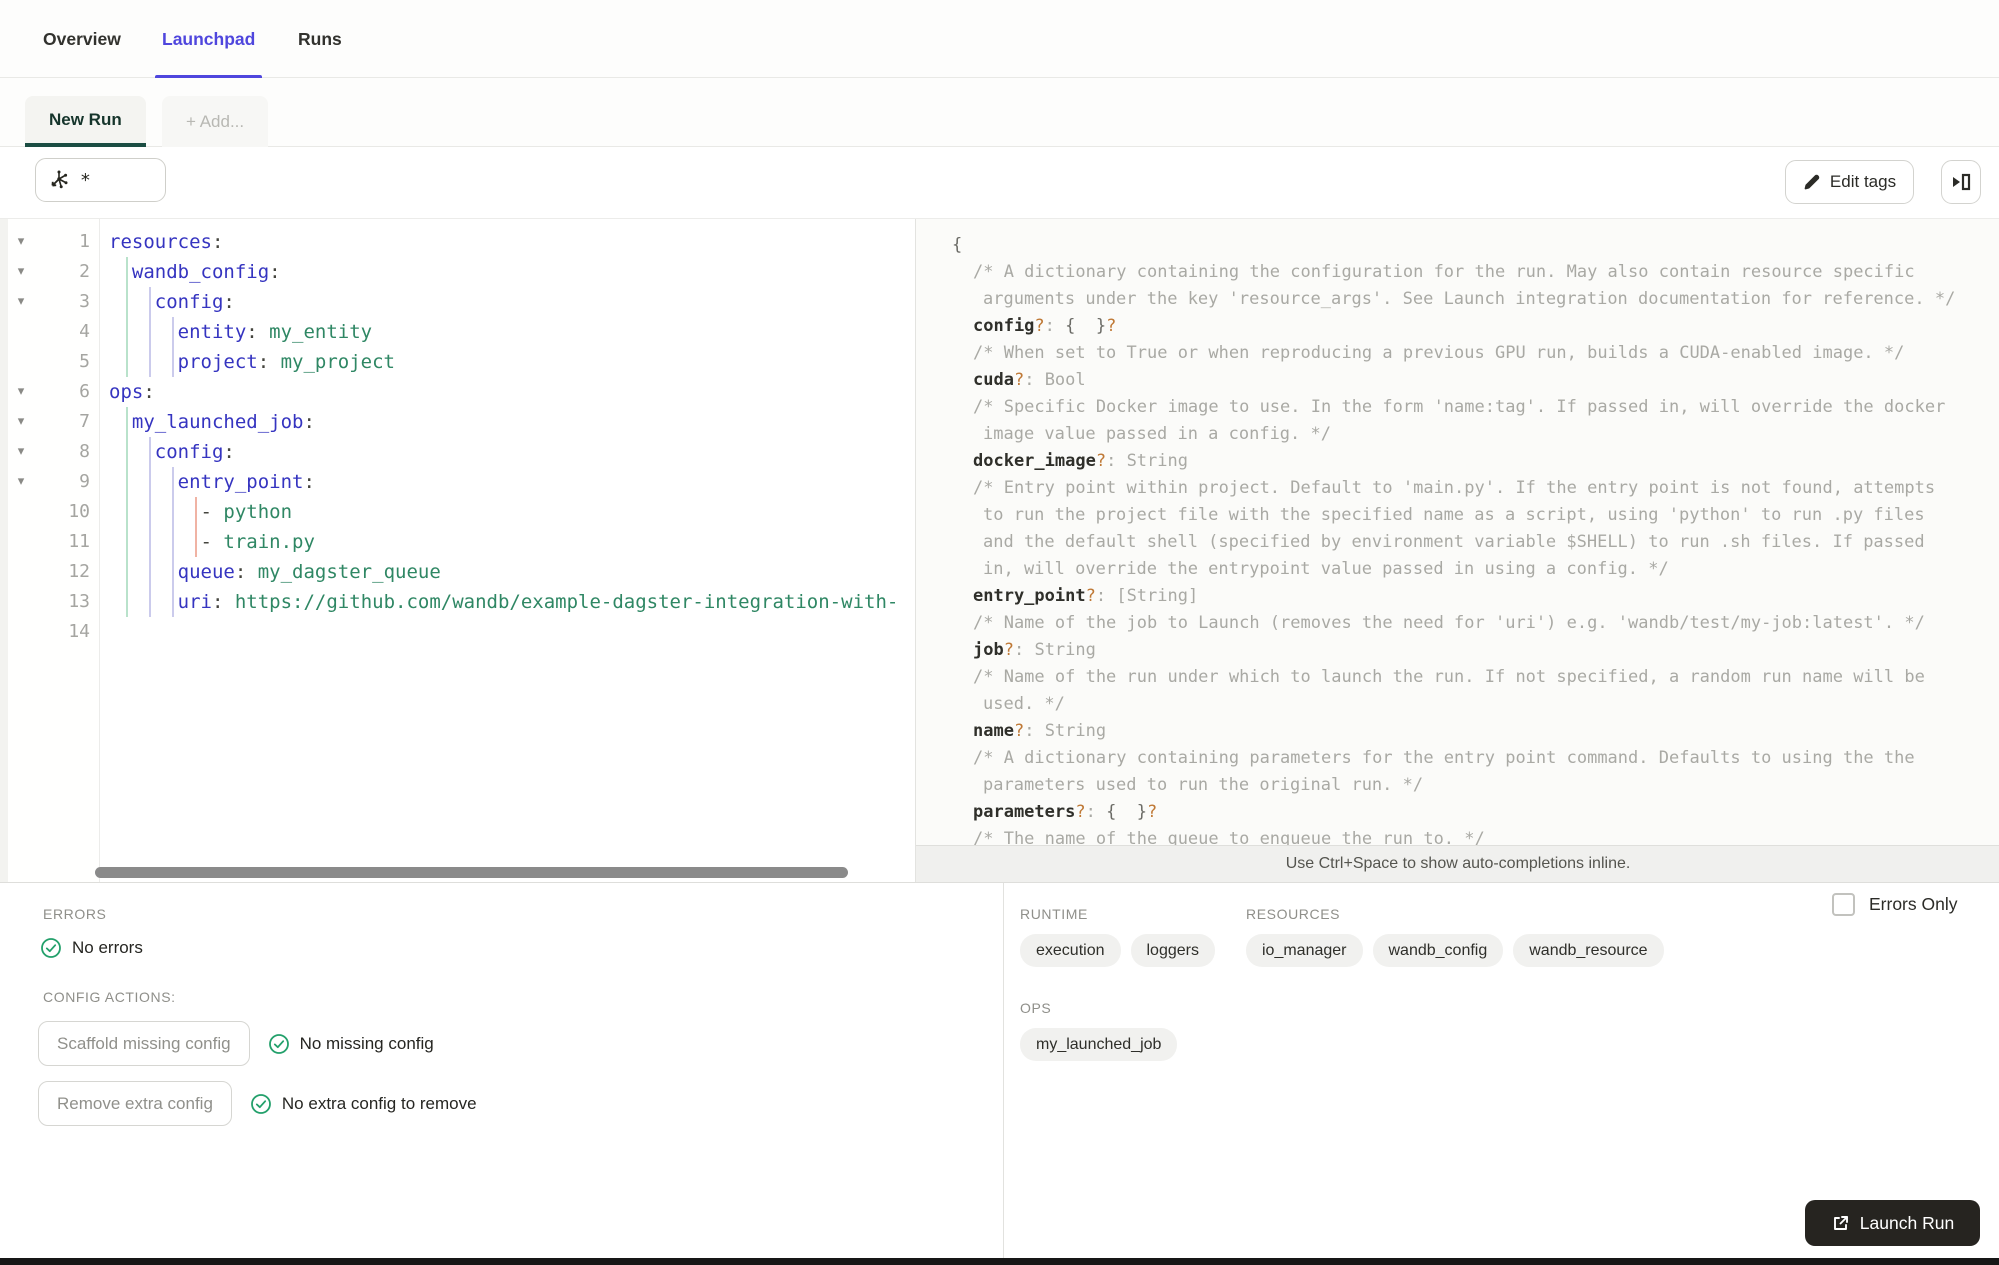 This screenshot has width=1999, height=1265. I want to click on code-line: entry_point:, so click(512, 482).